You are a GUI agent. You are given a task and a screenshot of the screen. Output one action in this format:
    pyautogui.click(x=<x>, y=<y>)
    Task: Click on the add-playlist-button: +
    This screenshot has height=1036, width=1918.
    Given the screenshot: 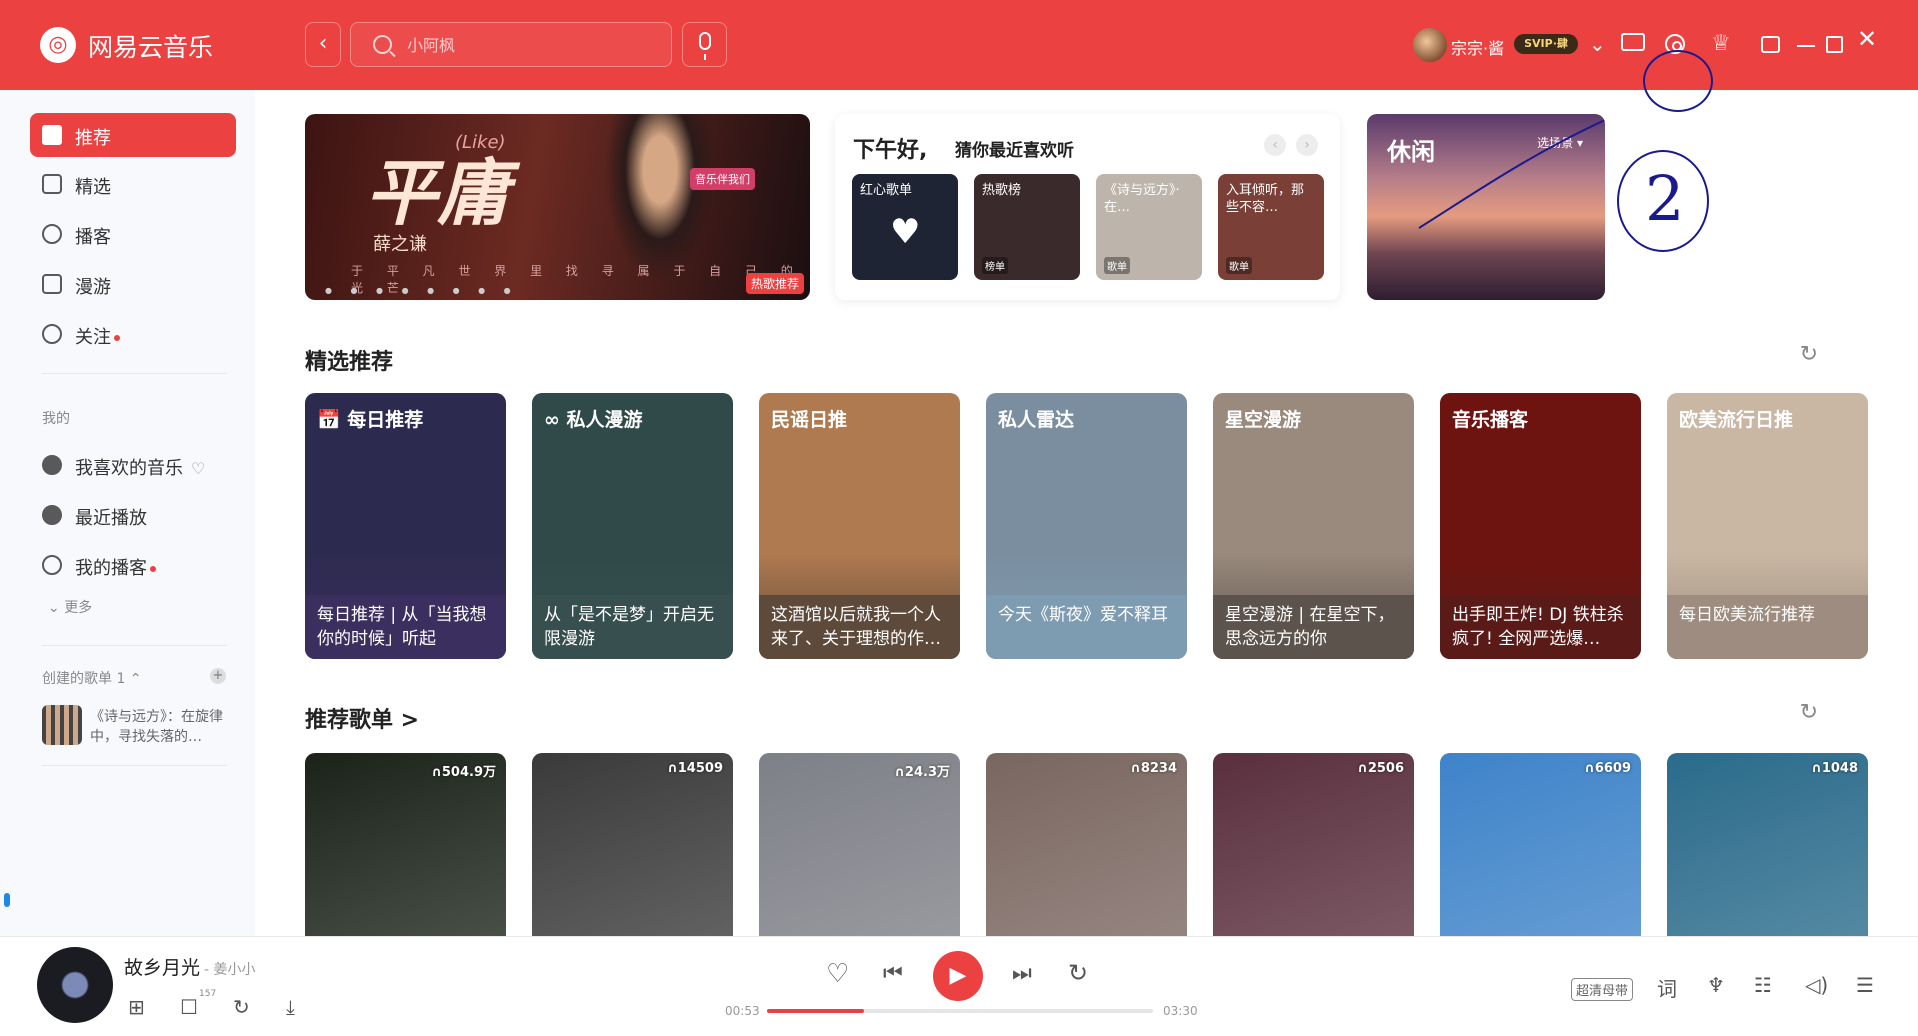 What is the action you would take?
    pyautogui.click(x=218, y=676)
    